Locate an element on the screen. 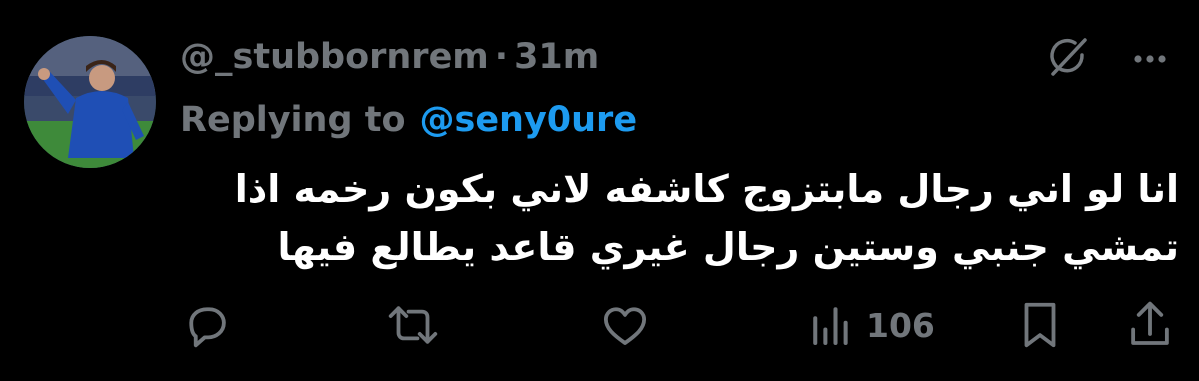 Image resolution: width=1199 pixels, height=381 pixels. timestamp: 31m is located at coordinates (556, 57).